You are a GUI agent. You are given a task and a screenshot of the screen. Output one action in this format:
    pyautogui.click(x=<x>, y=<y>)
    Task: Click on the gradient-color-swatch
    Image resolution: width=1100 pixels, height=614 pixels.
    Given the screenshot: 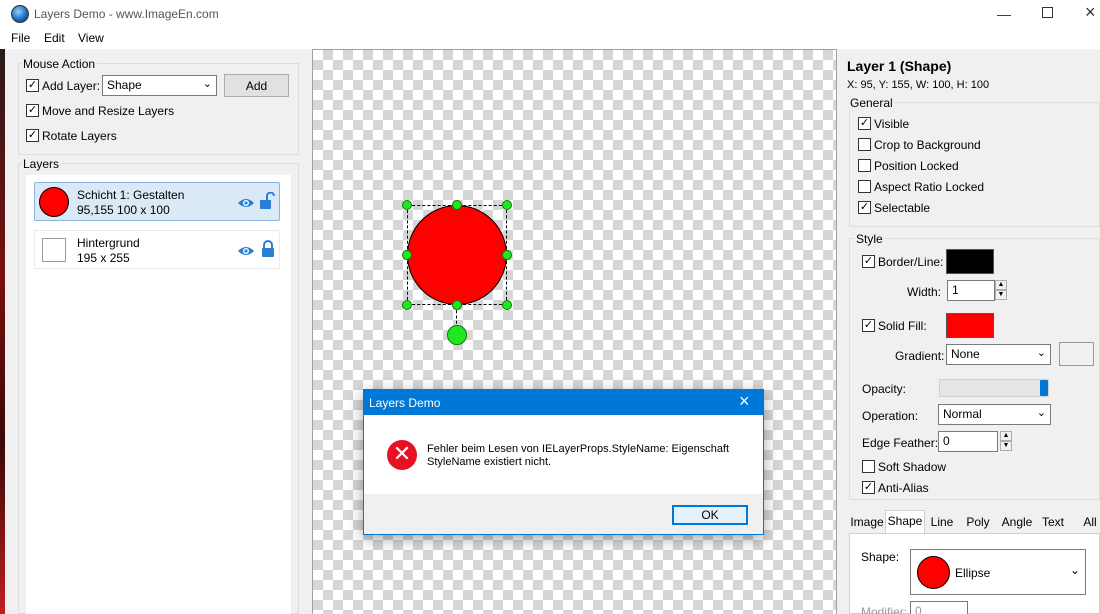 What is the action you would take?
    pyautogui.click(x=1076, y=354)
    